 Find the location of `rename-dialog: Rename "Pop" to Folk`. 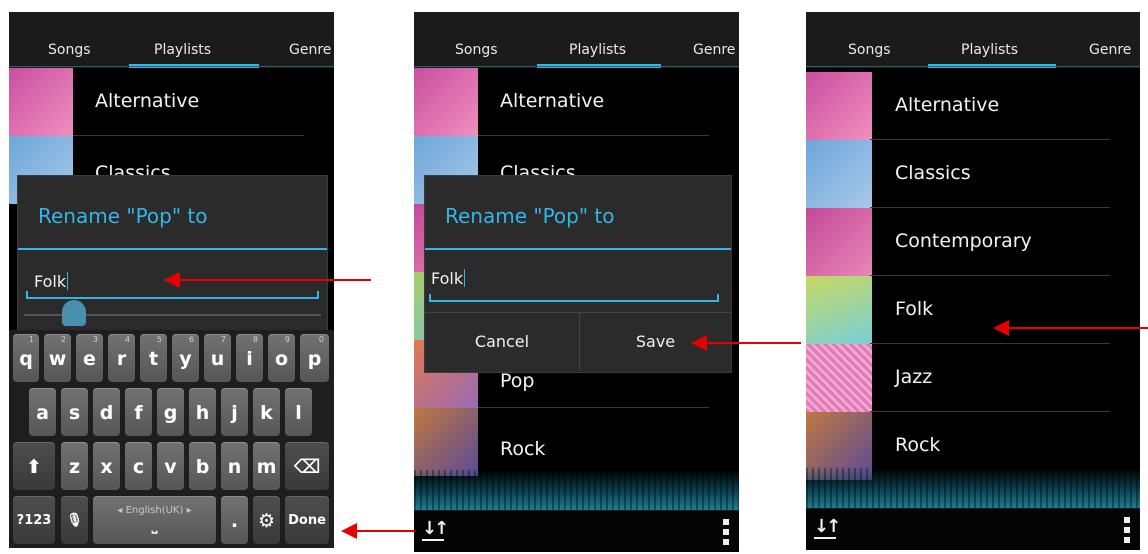

rename-dialog: Rename "Pop" to Folk is located at coordinates (172, 255).